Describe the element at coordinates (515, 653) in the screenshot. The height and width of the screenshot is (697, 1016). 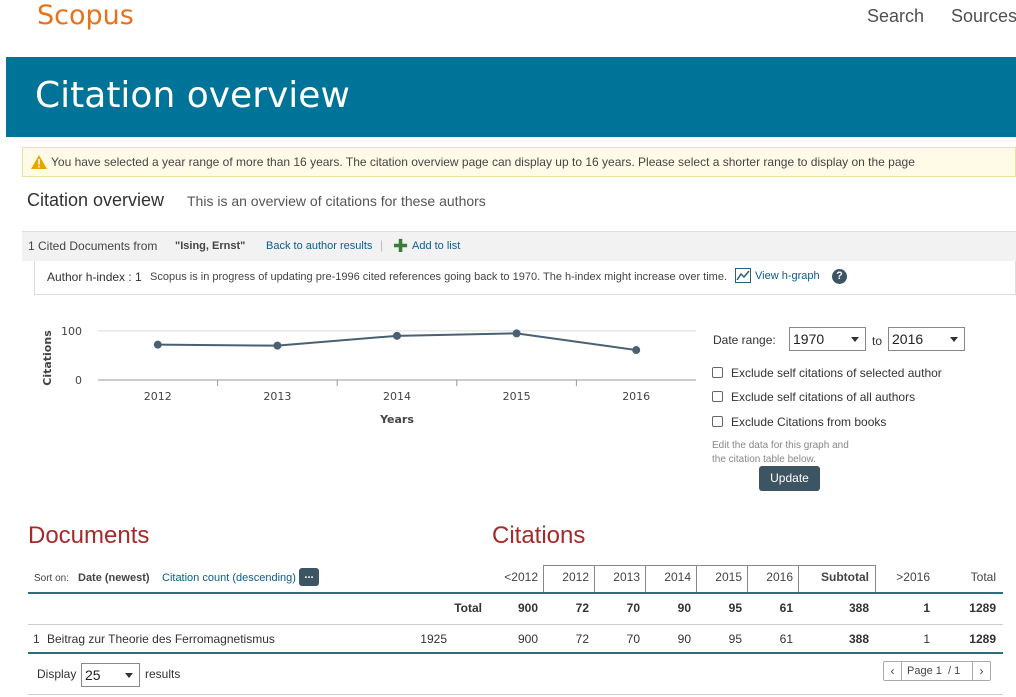
I see `table-bottom-line` at that location.